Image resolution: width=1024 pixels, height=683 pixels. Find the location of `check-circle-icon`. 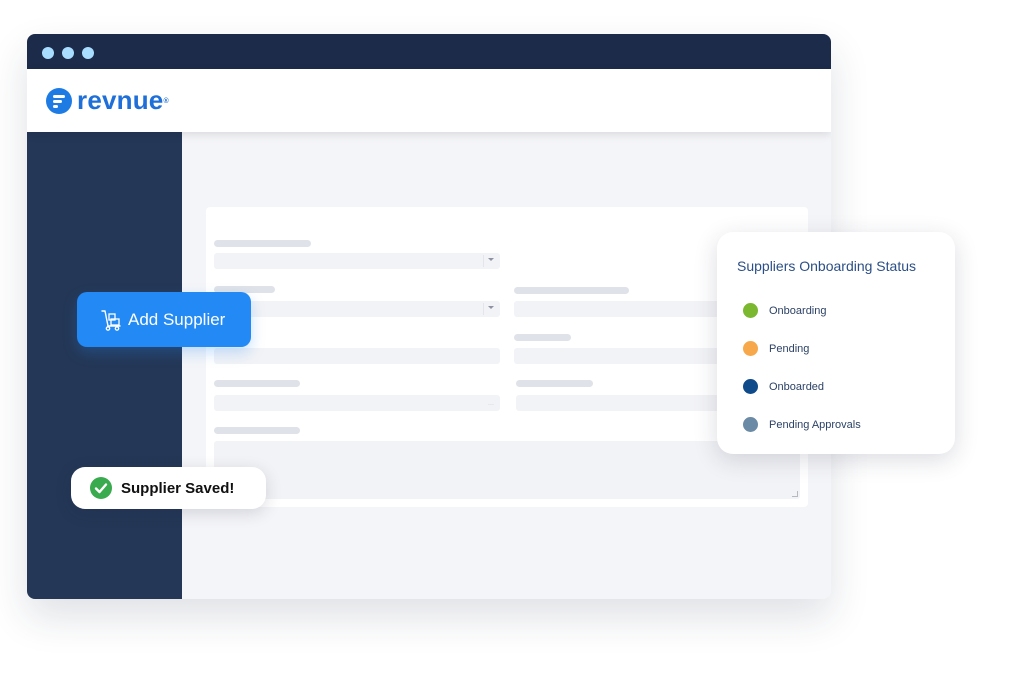

check-circle-icon is located at coordinates (101, 488).